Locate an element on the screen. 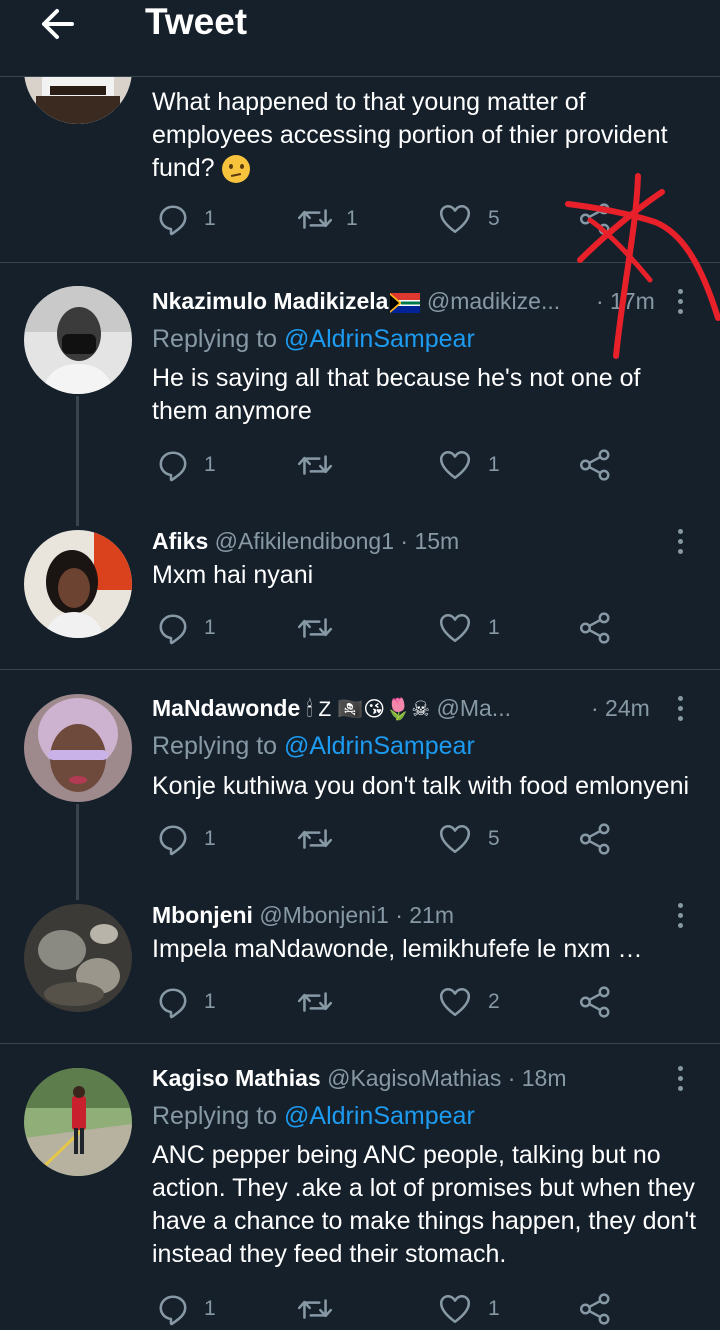 This screenshot has height=1330, width=720. back-button is located at coordinates (58, 24).